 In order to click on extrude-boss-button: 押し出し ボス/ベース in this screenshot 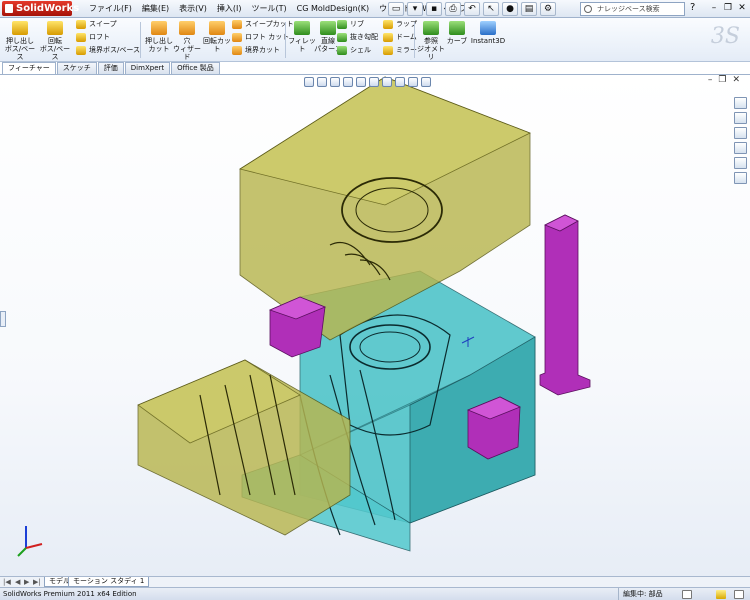, I will do `click(20, 41)`.